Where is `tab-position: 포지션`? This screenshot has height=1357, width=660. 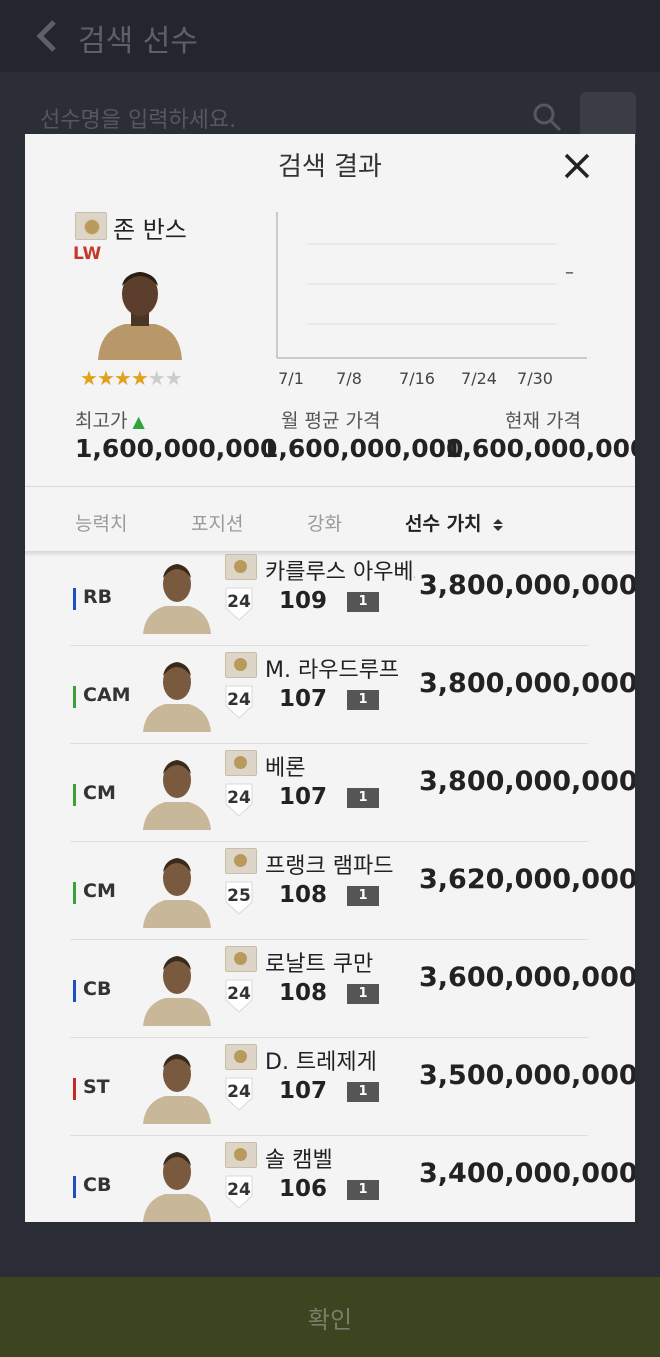
tab-position: 포지션 is located at coordinates (217, 522).